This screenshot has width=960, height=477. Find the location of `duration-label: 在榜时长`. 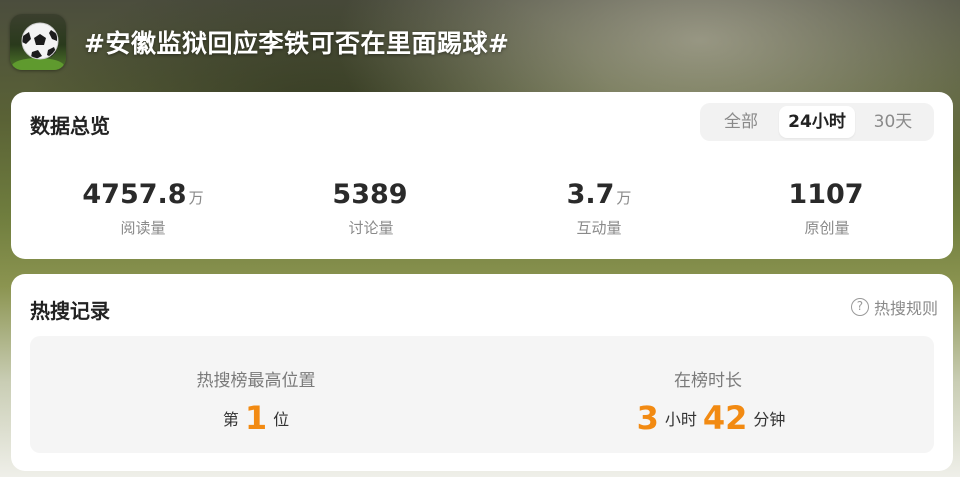

duration-label: 在榜时长 is located at coordinates (708, 381).